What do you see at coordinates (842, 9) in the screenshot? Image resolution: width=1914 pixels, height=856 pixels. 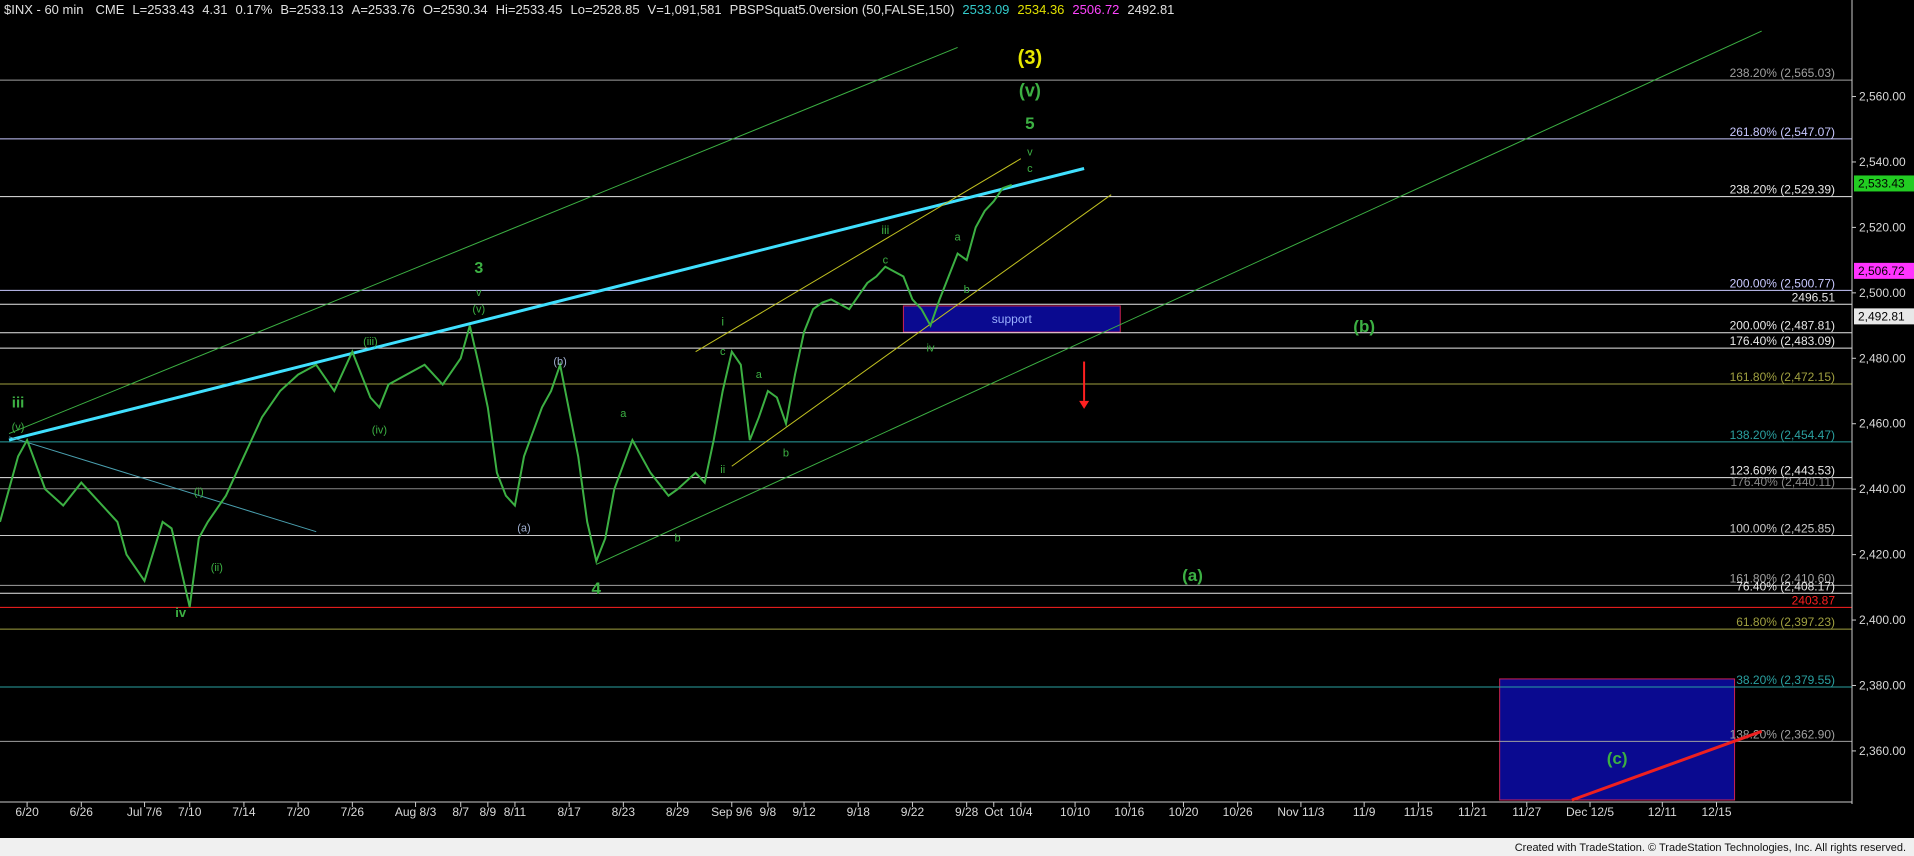 I see `header-field: PBSPSquat5.0version (50,FALSE,150)` at bounding box center [842, 9].